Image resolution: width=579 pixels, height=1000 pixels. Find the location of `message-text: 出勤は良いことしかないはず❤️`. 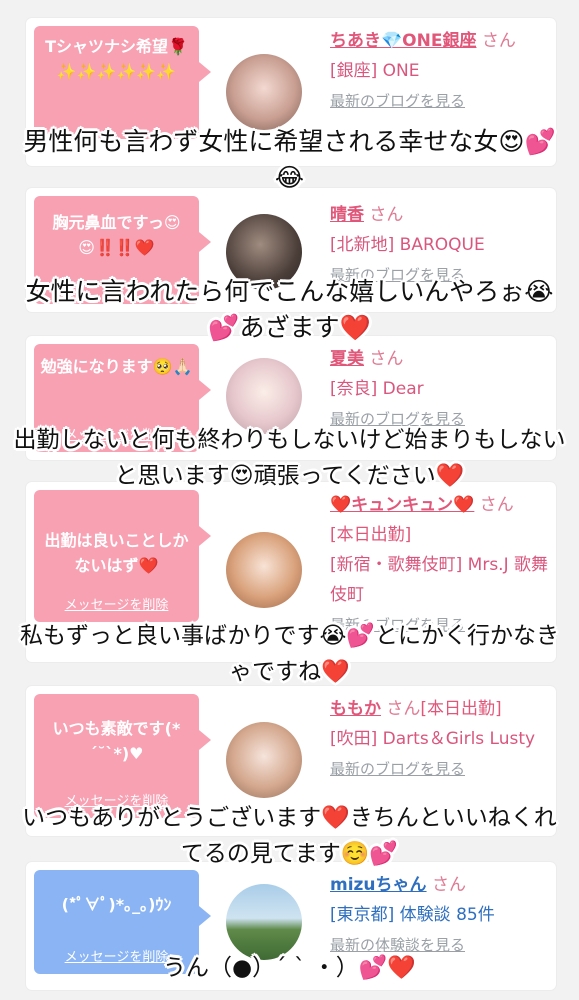

message-text: 出勤は良いことしかないはず❤️ is located at coordinates (116, 553).